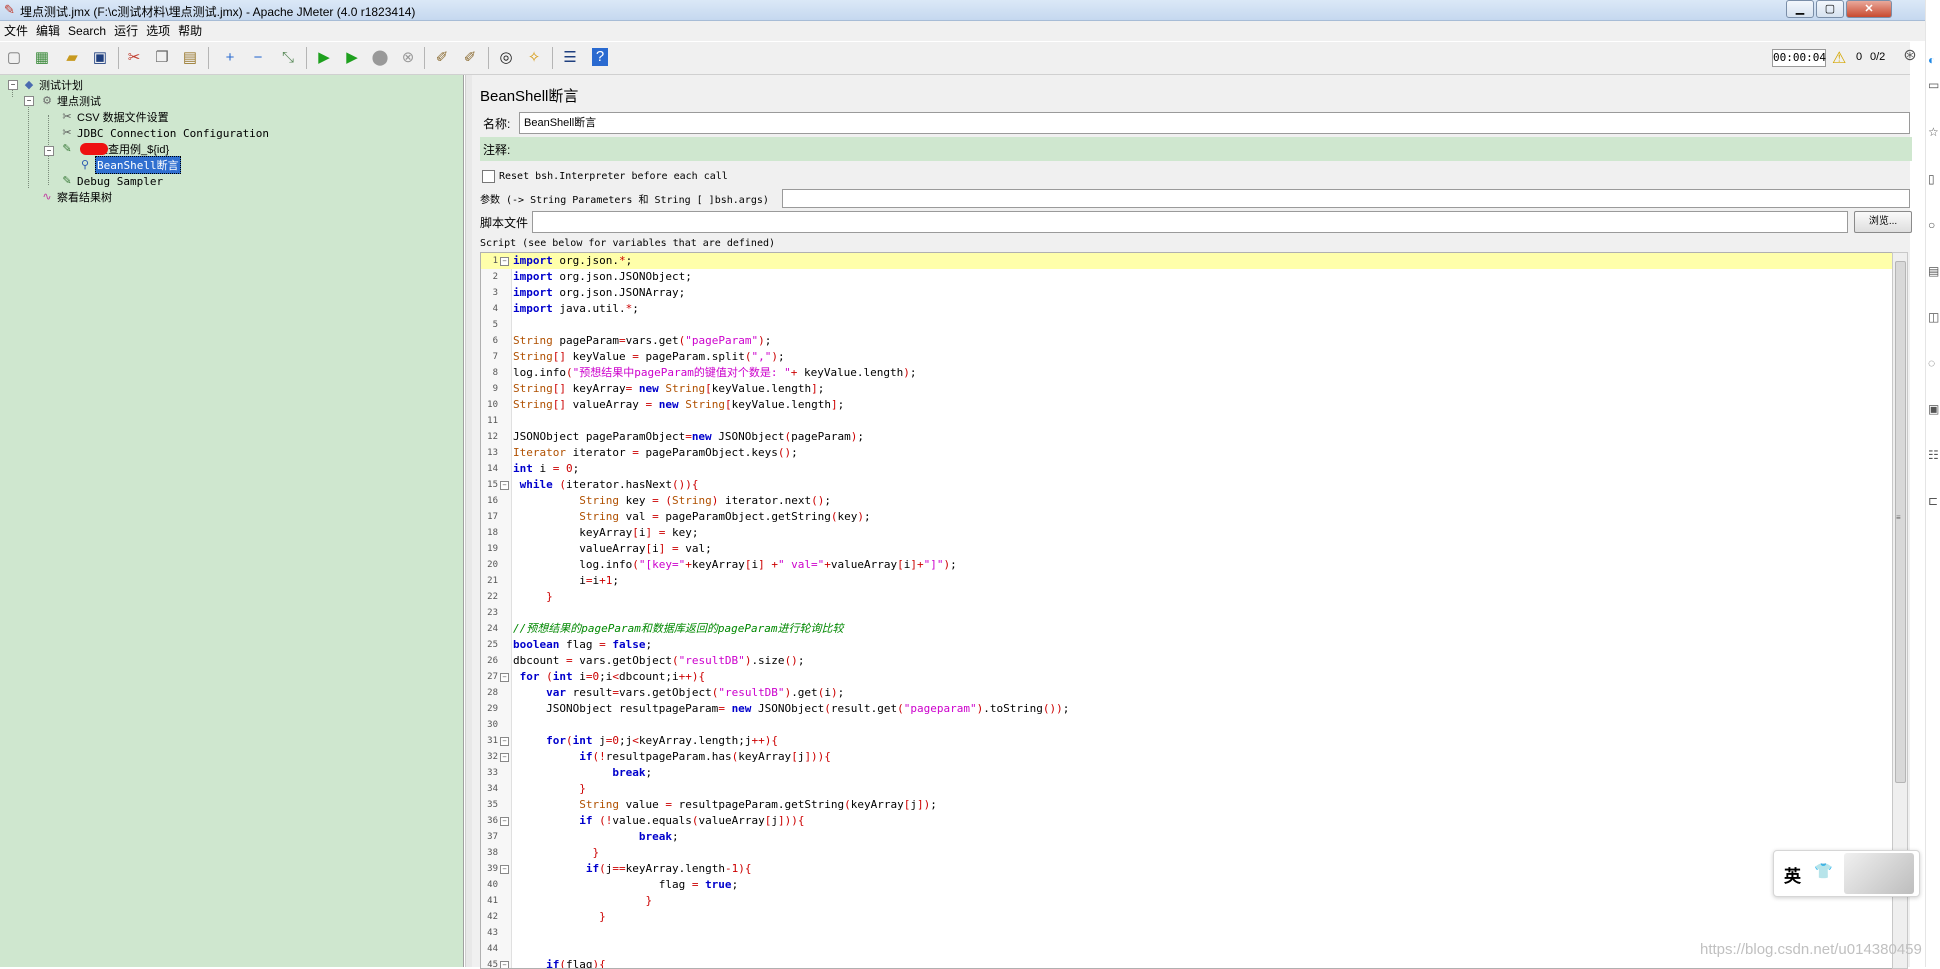 This screenshot has height=969, width=1940. I want to click on sidebar-bag-icon: ▣, so click(1934, 409).